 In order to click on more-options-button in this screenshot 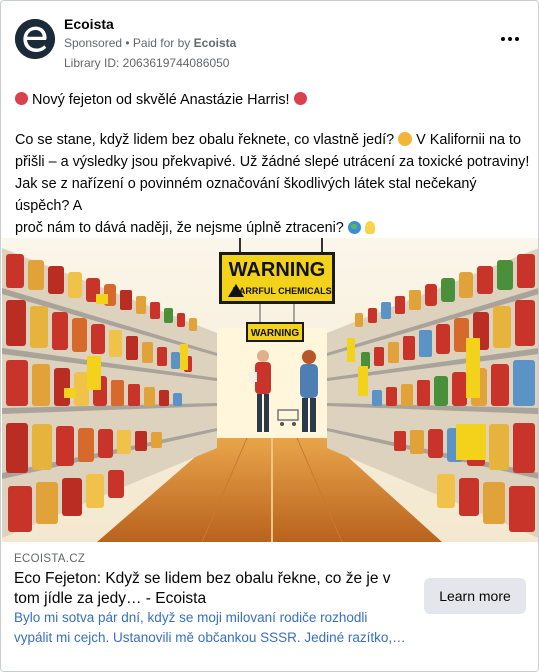, I will do `click(510, 39)`.